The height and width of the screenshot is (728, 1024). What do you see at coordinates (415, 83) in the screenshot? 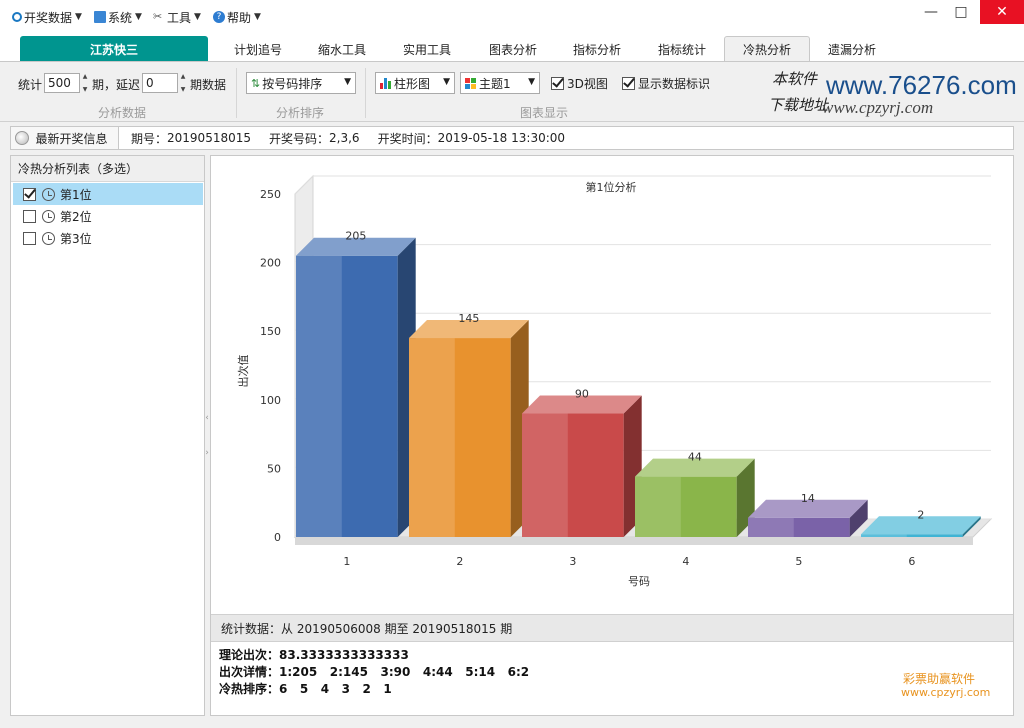
I see `chart-type-select: 柱形图 ▼` at bounding box center [415, 83].